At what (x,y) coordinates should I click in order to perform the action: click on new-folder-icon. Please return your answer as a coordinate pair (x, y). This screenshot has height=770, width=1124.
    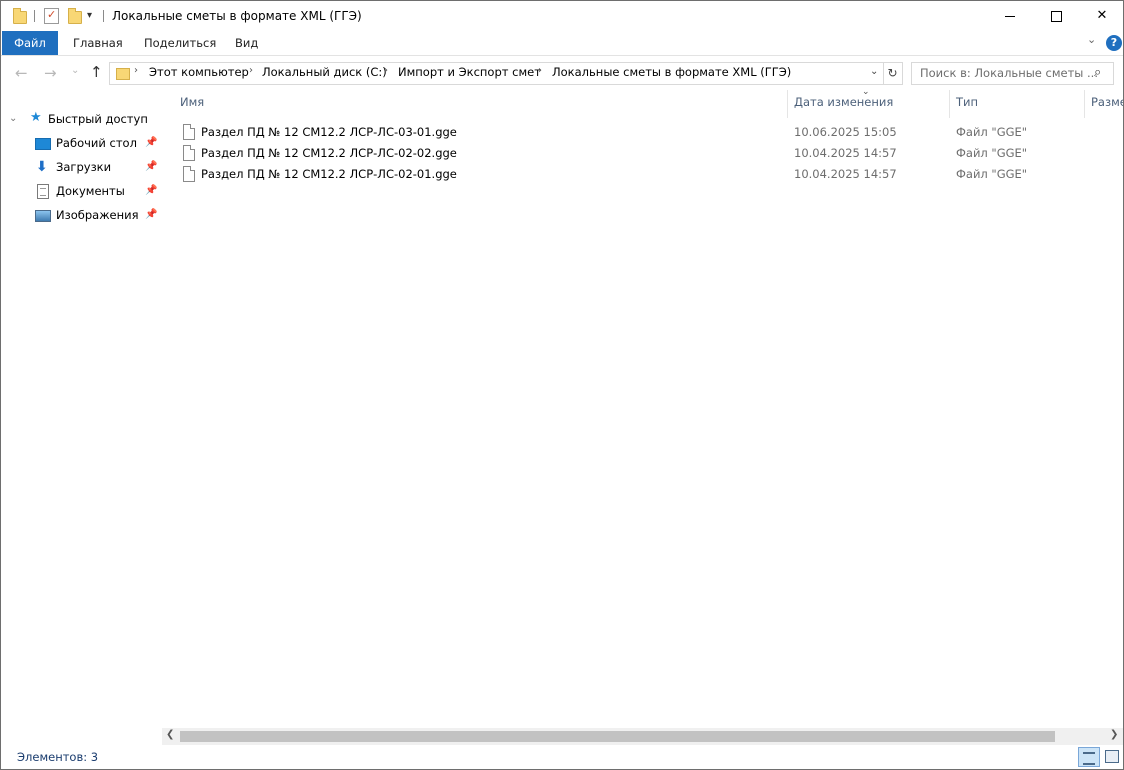
    Looking at the image, I should click on (75, 16).